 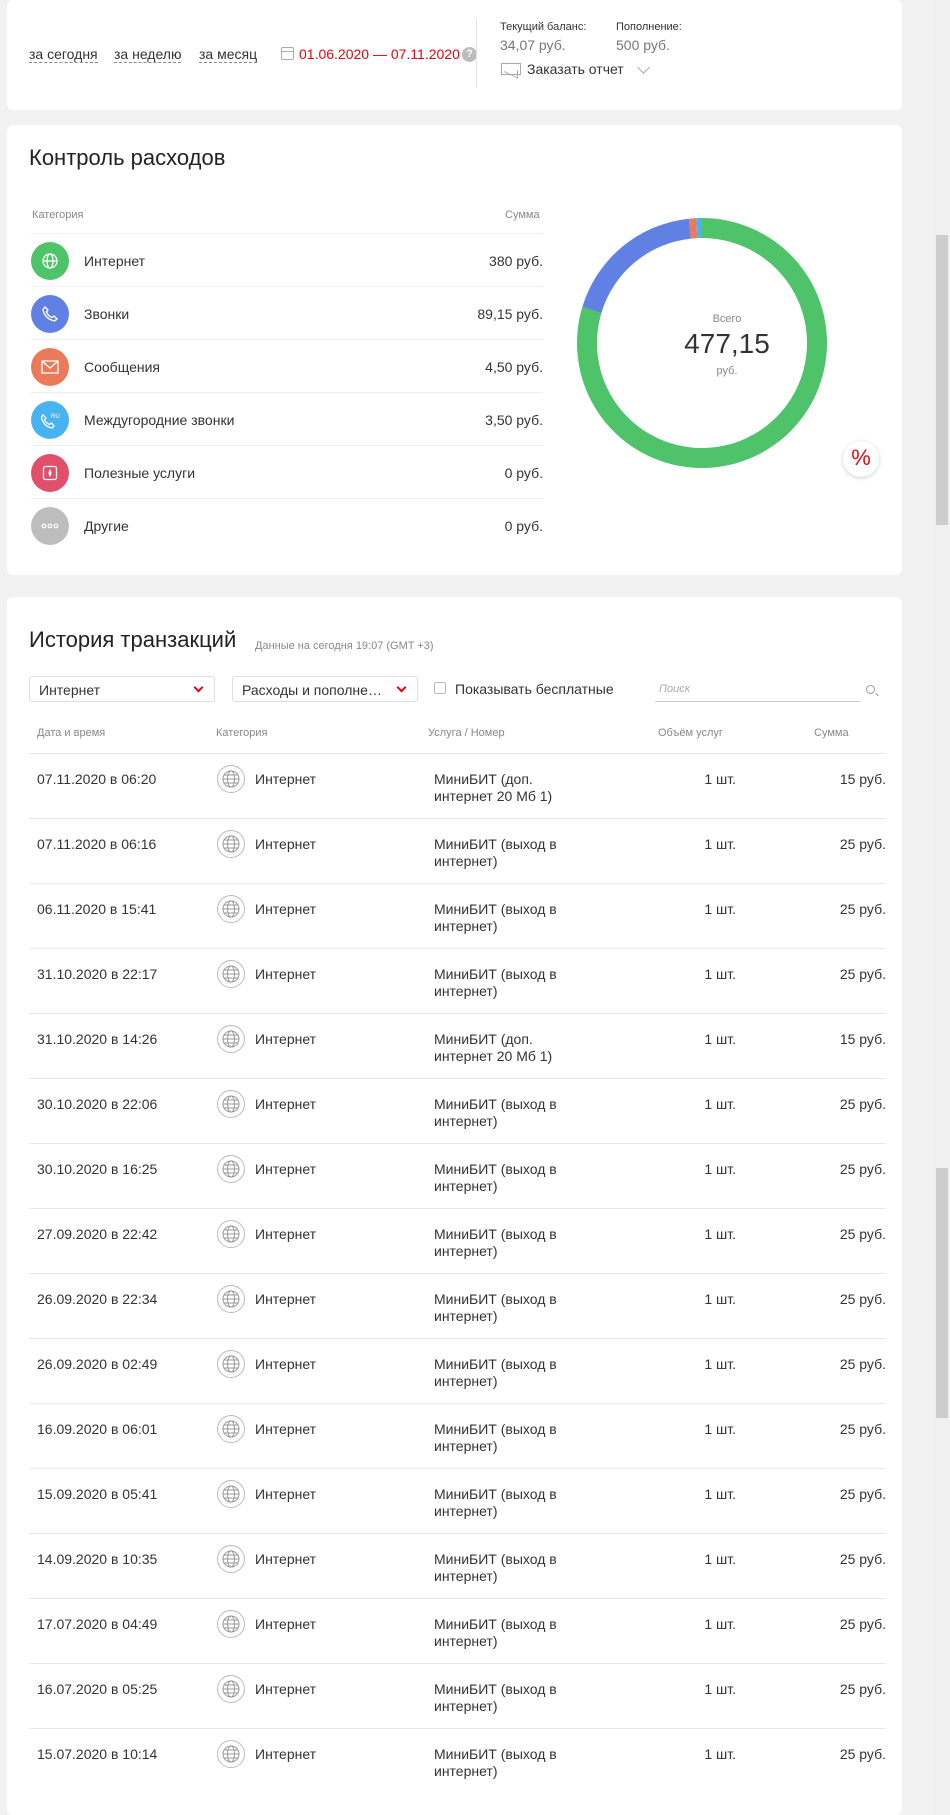 I want to click on category-row: Сообщения 4,50 руб., so click(x=287, y=365).